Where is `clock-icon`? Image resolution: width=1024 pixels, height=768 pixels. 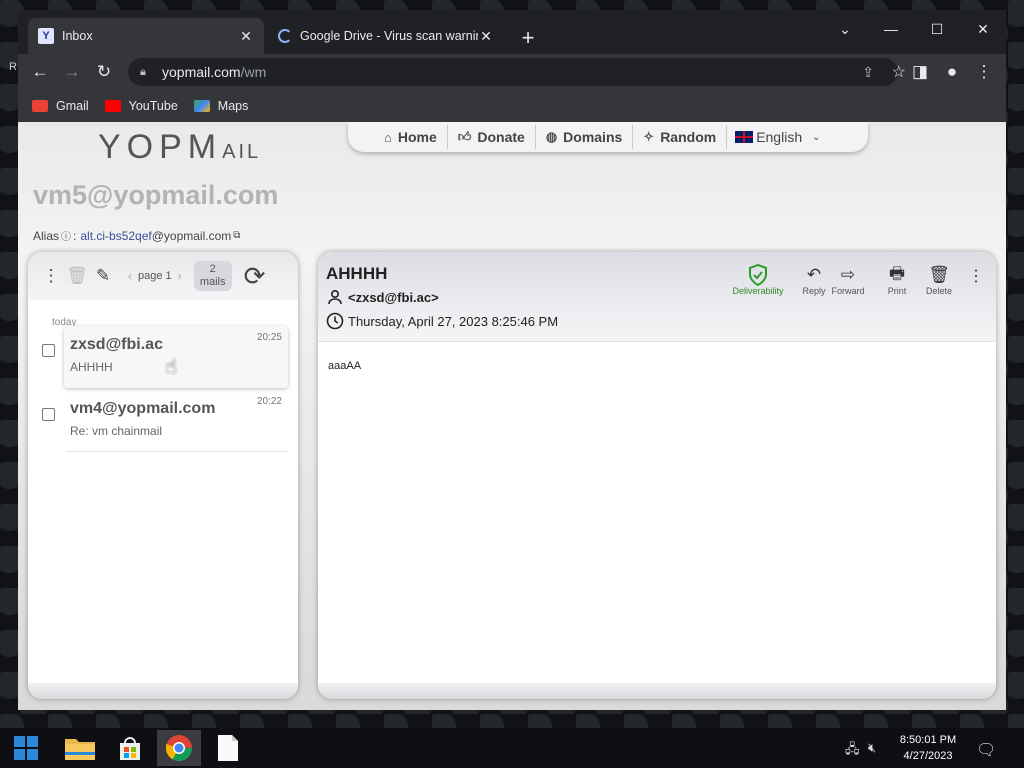 clock-icon is located at coordinates (335, 321).